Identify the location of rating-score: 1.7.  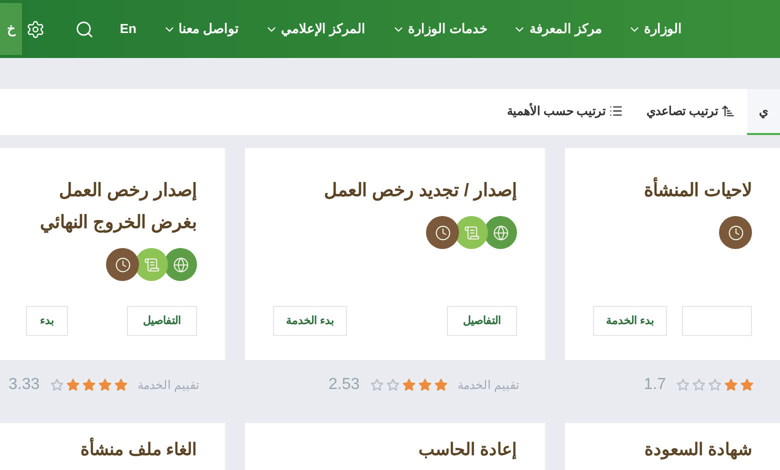
(655, 385).